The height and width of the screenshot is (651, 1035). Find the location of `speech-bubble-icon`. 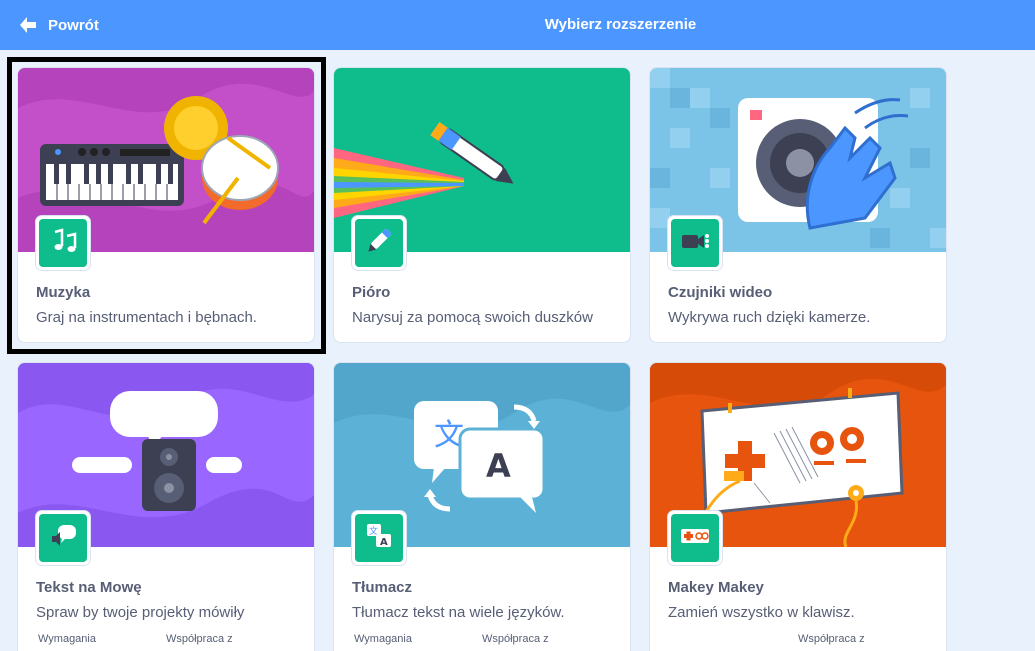

speech-bubble-icon is located at coordinates (63, 538).